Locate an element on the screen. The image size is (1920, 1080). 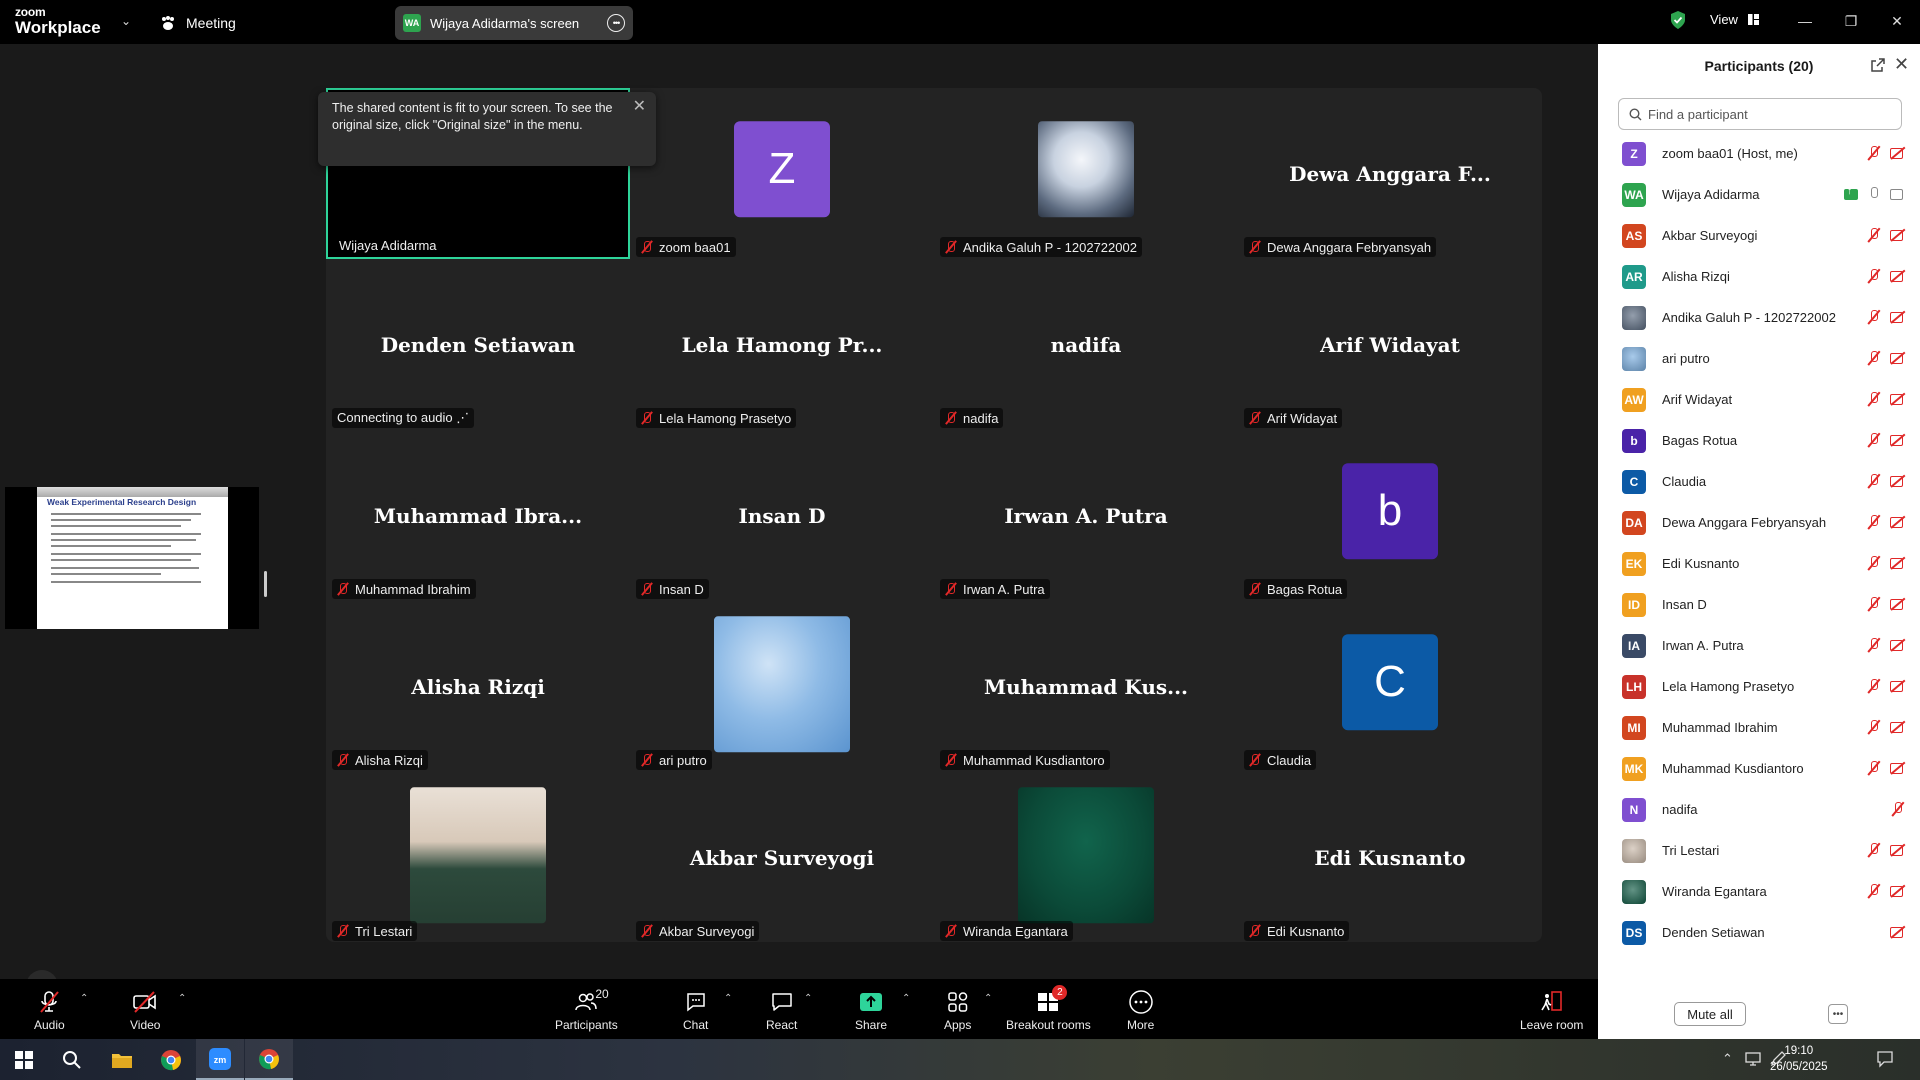
participant-row: AR Alisha Rizqi is located at coordinates (1759, 276).